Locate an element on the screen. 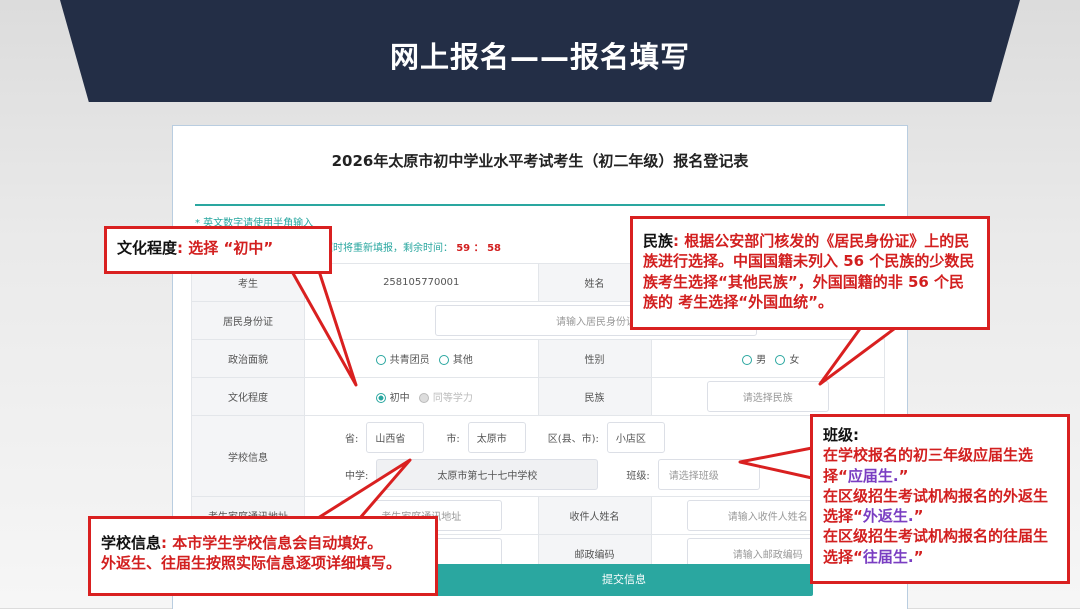  edu-callout: 文化程度: 选择 “初中” is located at coordinates (218, 250).